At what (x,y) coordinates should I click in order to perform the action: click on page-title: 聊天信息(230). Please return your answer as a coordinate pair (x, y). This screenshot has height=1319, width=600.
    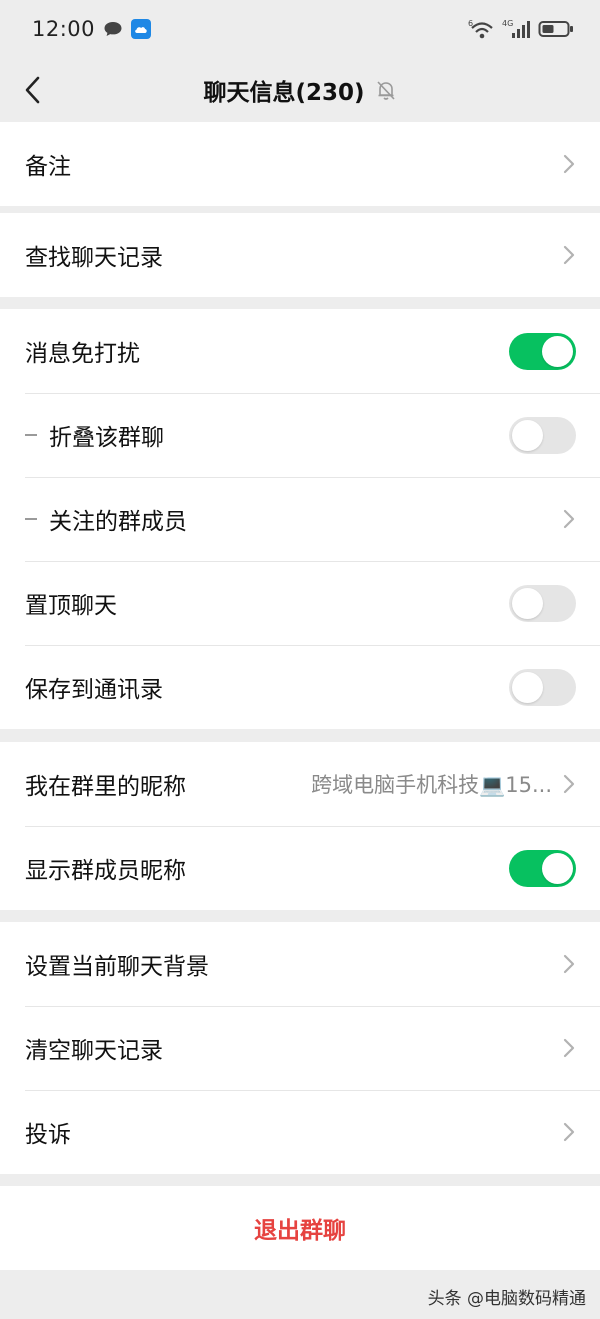
    Looking at the image, I should click on (284, 93).